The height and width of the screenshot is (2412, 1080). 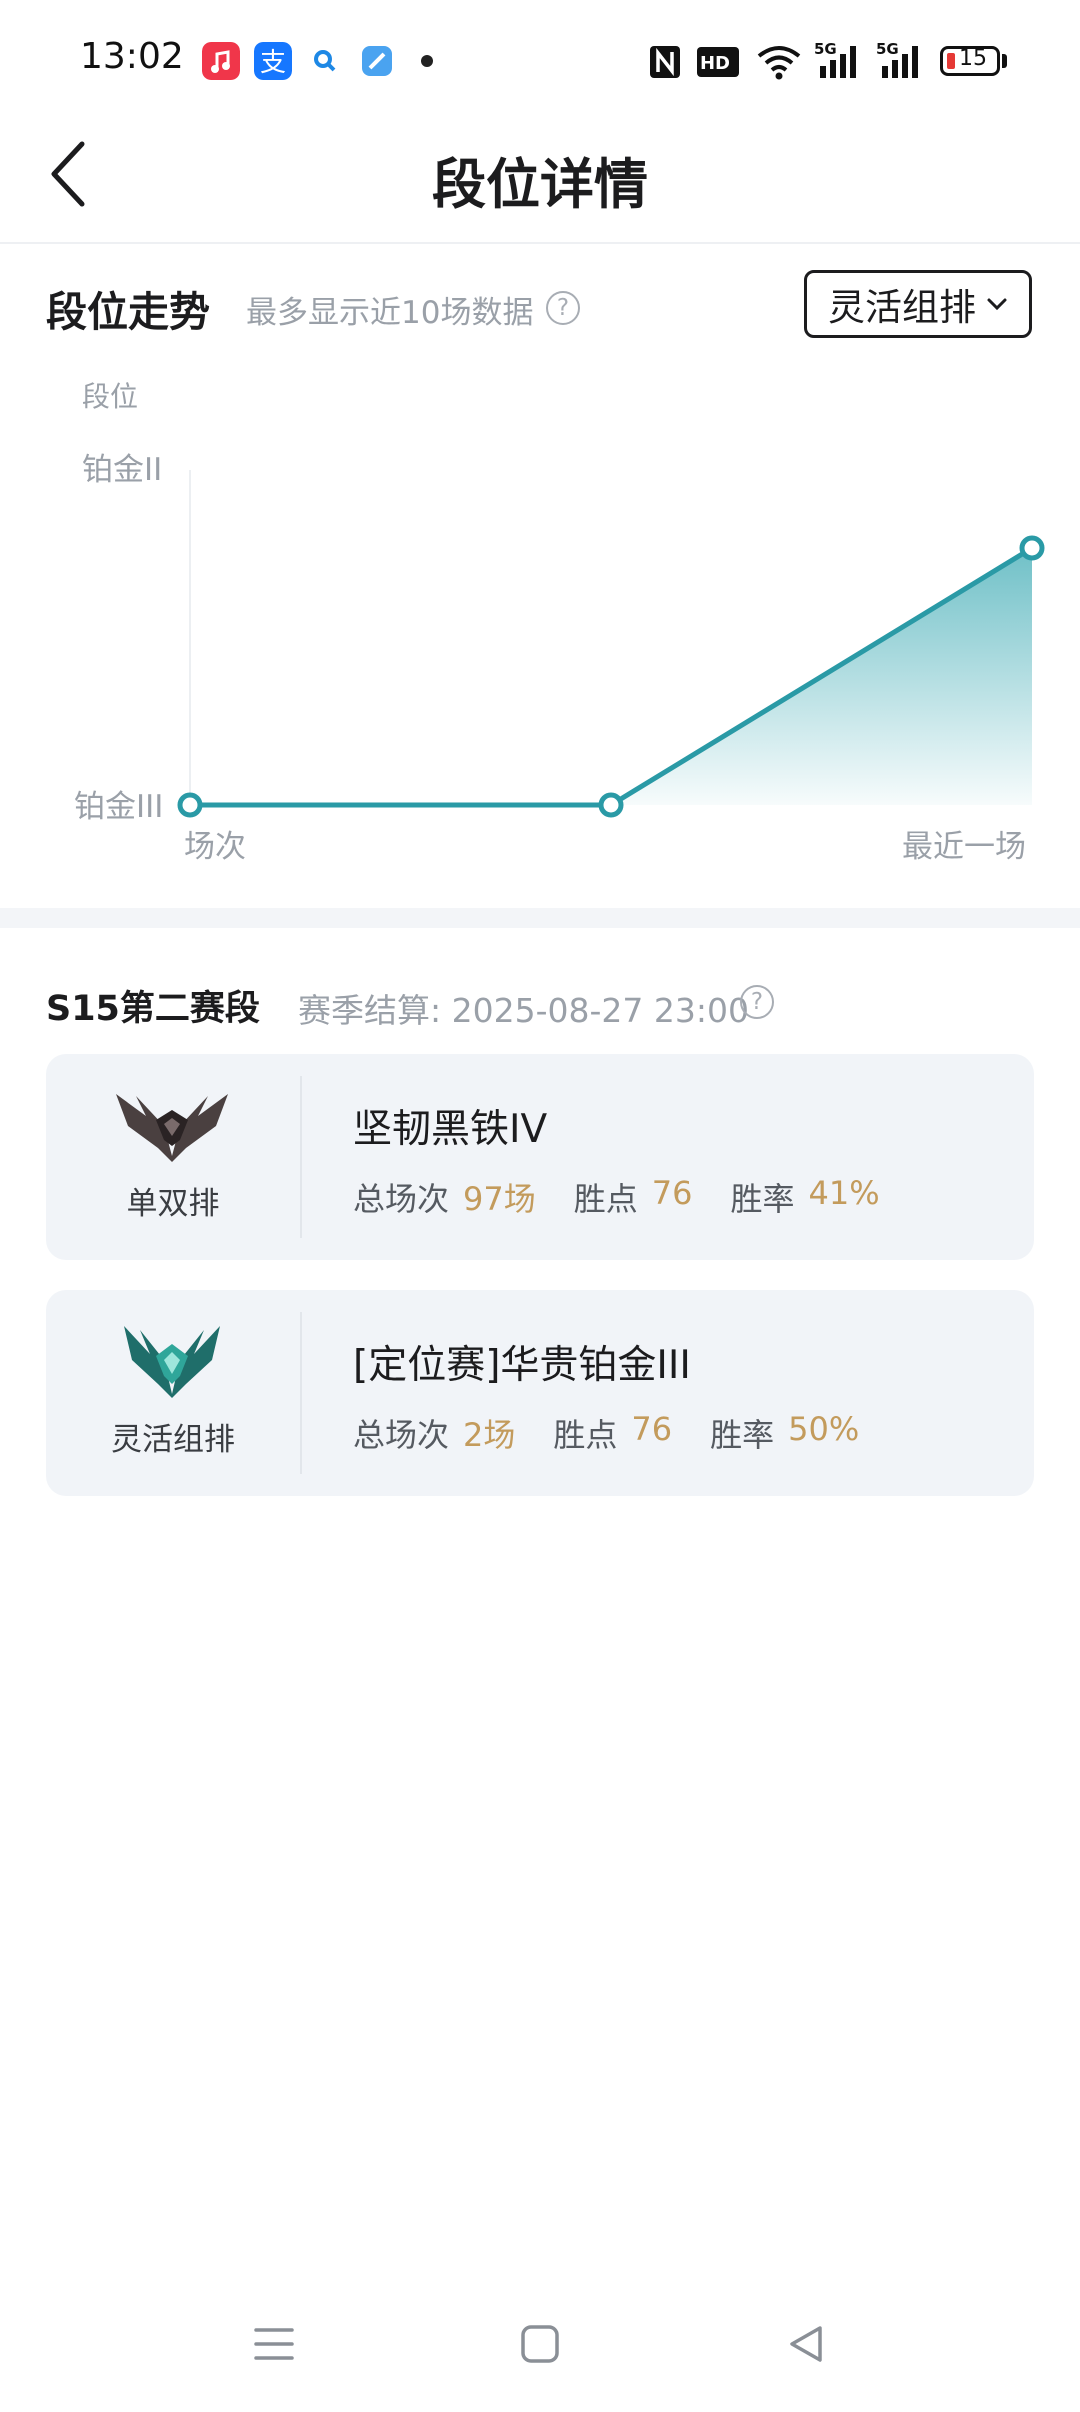 I want to click on browser-app-icon, so click(x=377, y=61).